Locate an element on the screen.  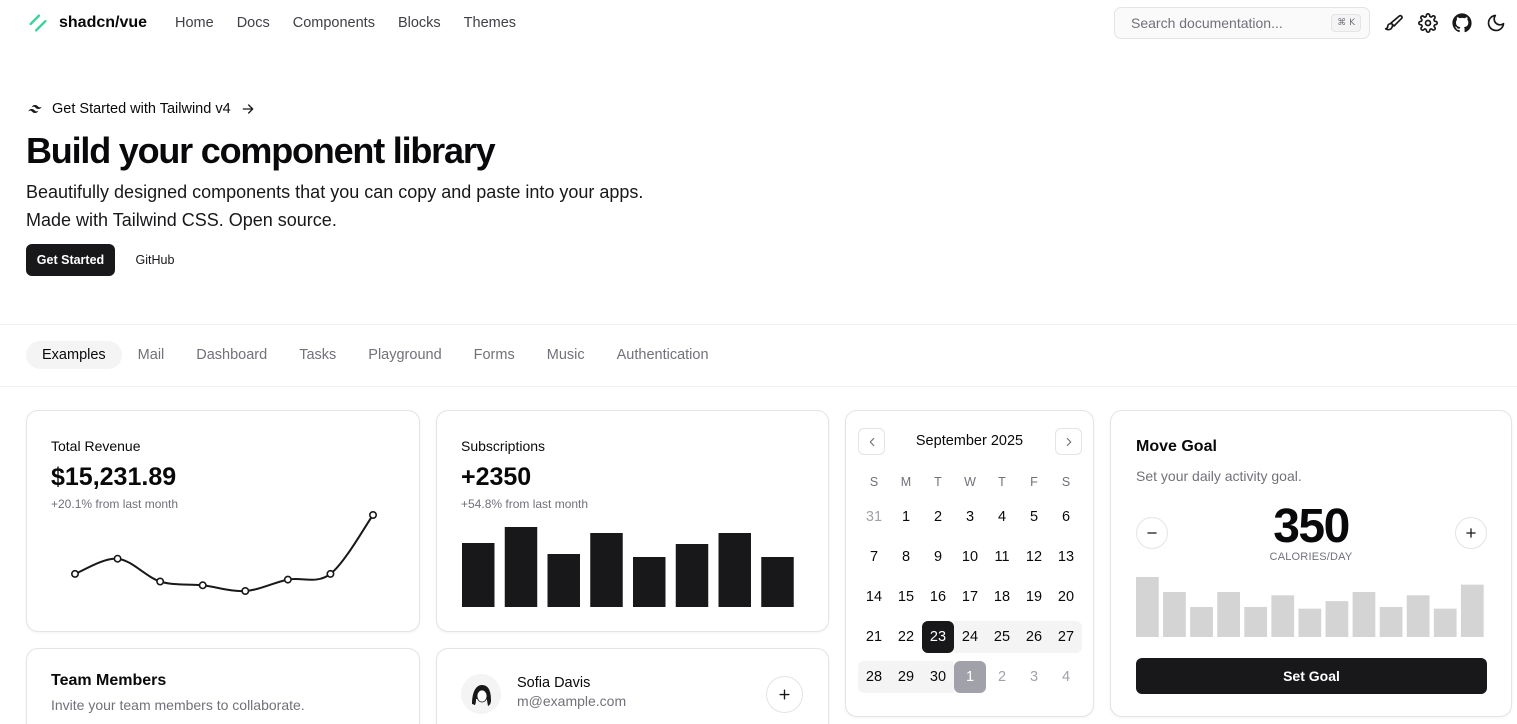
calendar-day: 10 is located at coordinates (970, 557).